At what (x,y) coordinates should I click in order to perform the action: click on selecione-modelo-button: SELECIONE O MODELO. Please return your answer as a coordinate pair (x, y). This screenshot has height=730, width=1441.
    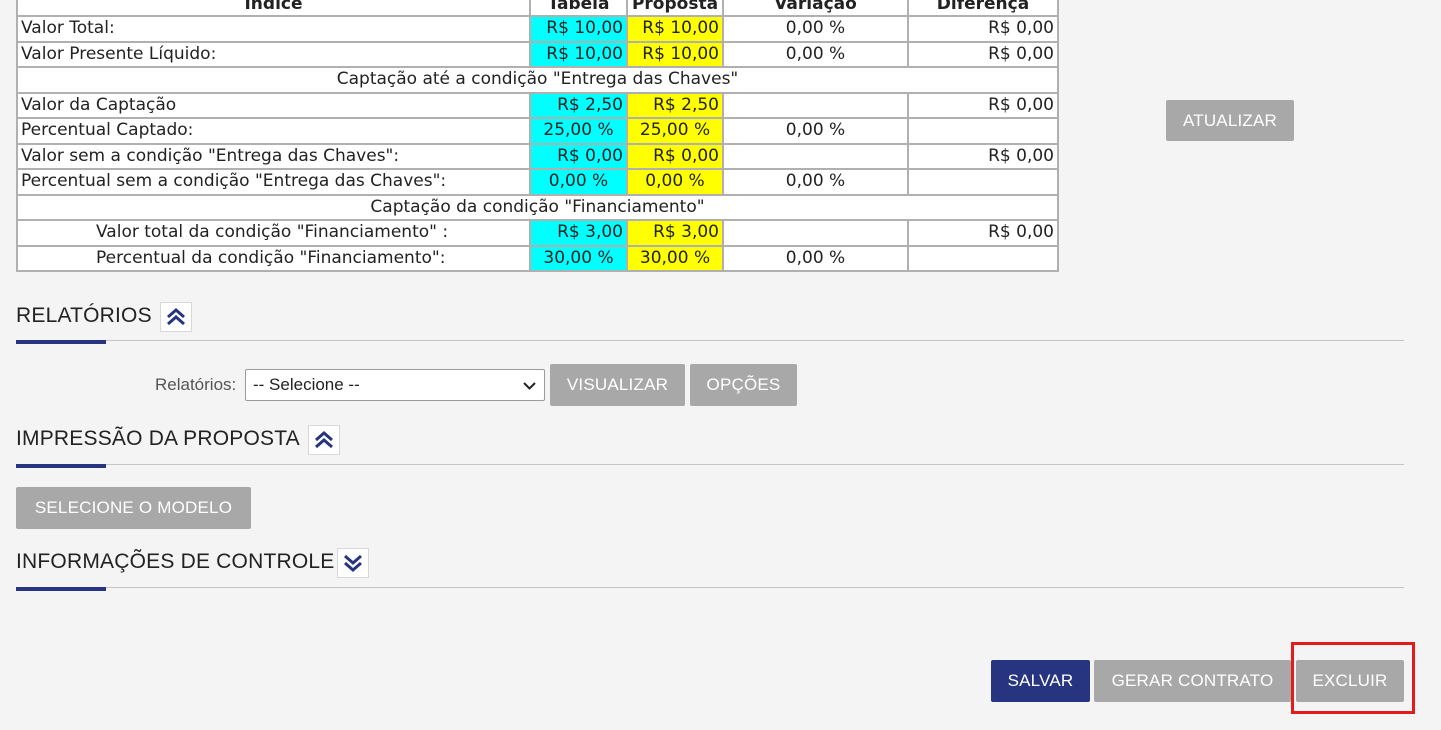
    Looking at the image, I should click on (133, 508).